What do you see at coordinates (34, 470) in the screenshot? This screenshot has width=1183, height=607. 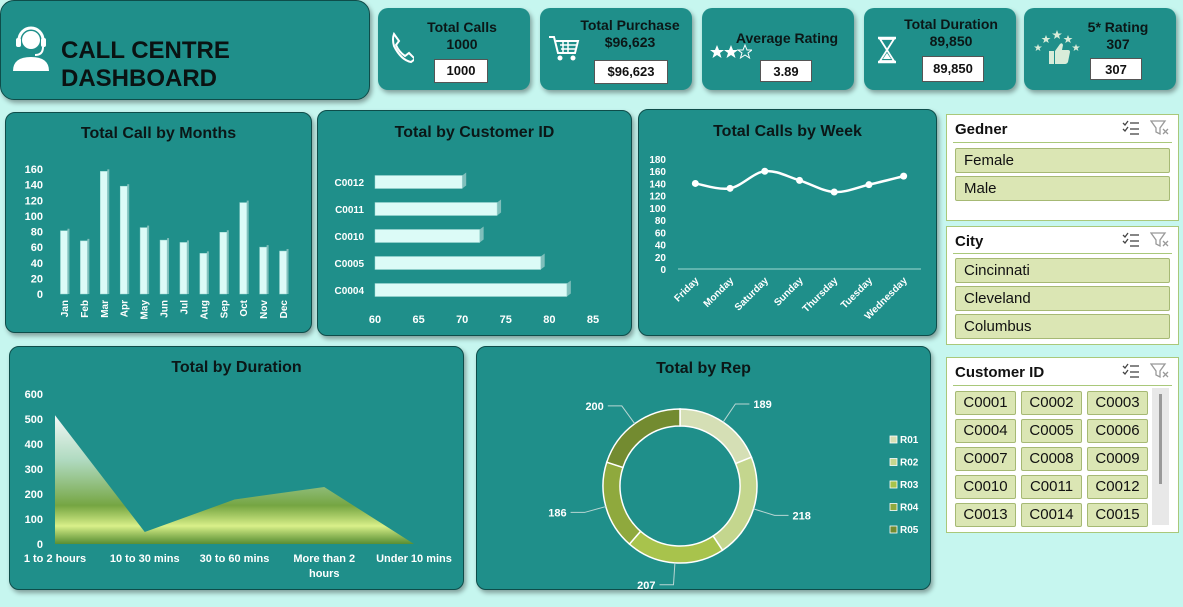 I see `duration-y-tick: 300` at bounding box center [34, 470].